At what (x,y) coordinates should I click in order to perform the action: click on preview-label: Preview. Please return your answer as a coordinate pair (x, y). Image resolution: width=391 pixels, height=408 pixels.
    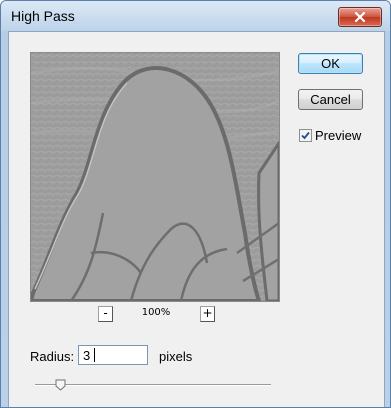
    Looking at the image, I should click on (338, 135).